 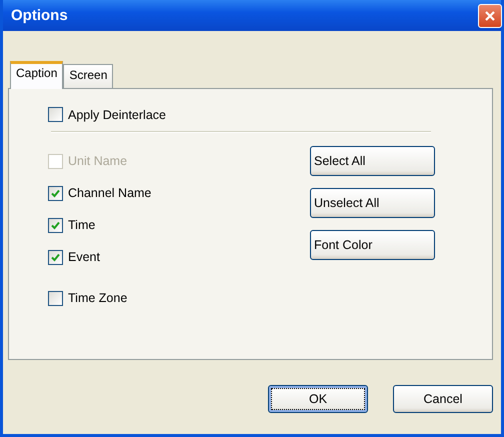 I want to click on dialog-button: Cancel, so click(x=443, y=399).